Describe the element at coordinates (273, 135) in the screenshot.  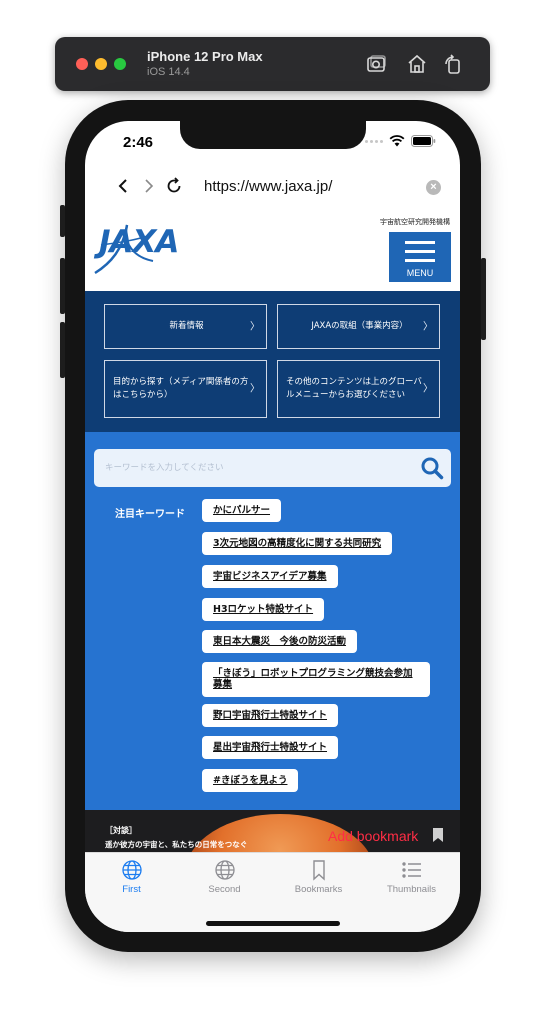
I see `notch` at that location.